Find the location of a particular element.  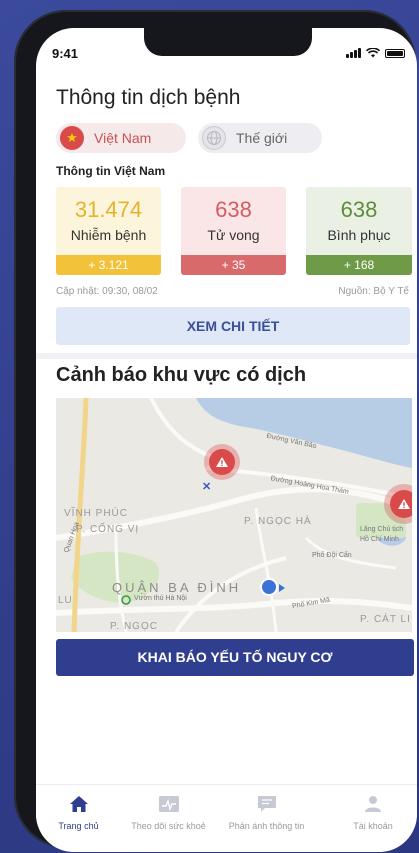

stat-card-deaths: 638 Tử vong + 35 is located at coordinates (233, 231).